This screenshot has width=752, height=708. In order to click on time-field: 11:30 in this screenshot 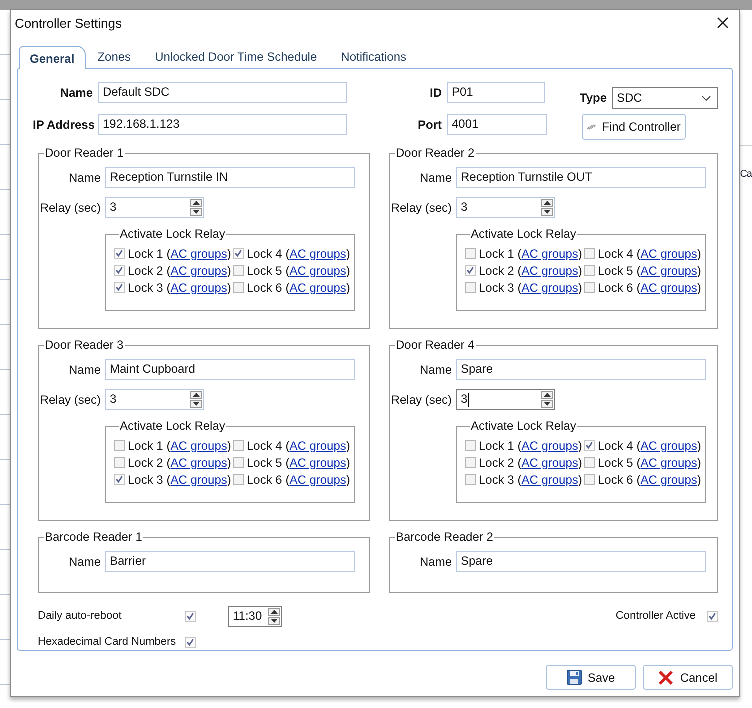, I will do `click(255, 616)`.